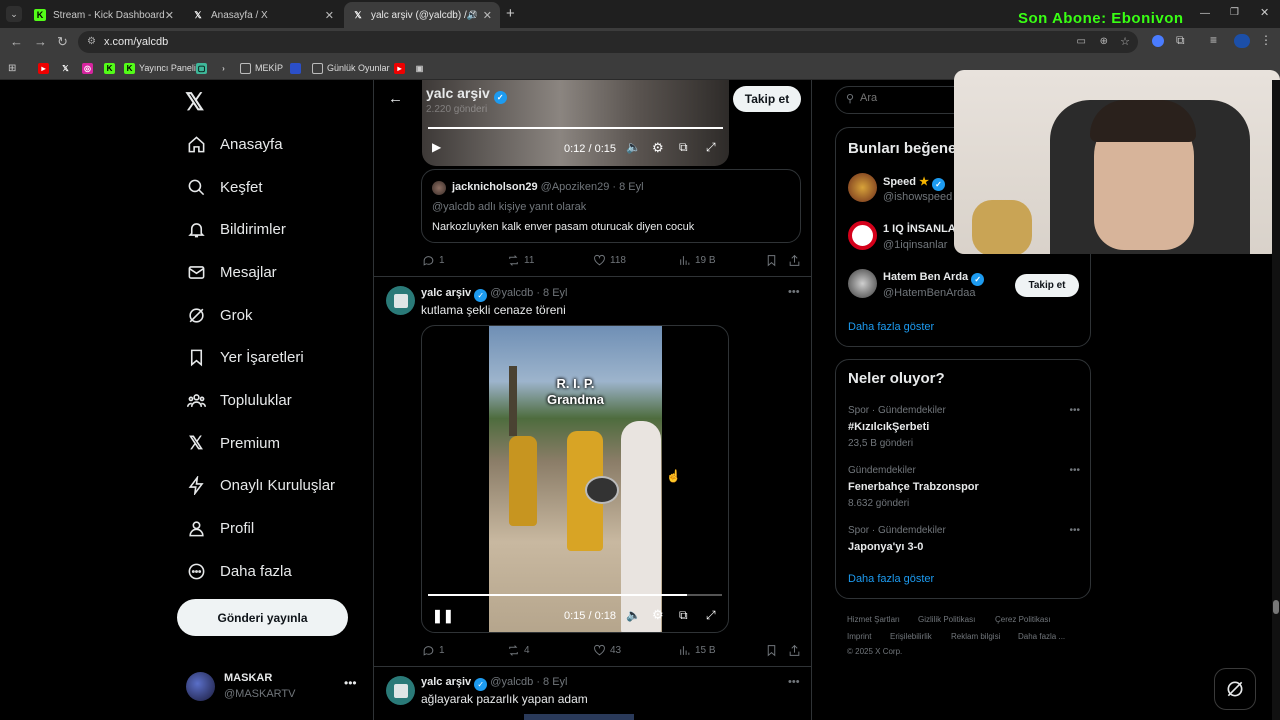  Describe the element at coordinates (219, 315) in the screenshot. I see `sidebar-item-grok: Grok` at that location.